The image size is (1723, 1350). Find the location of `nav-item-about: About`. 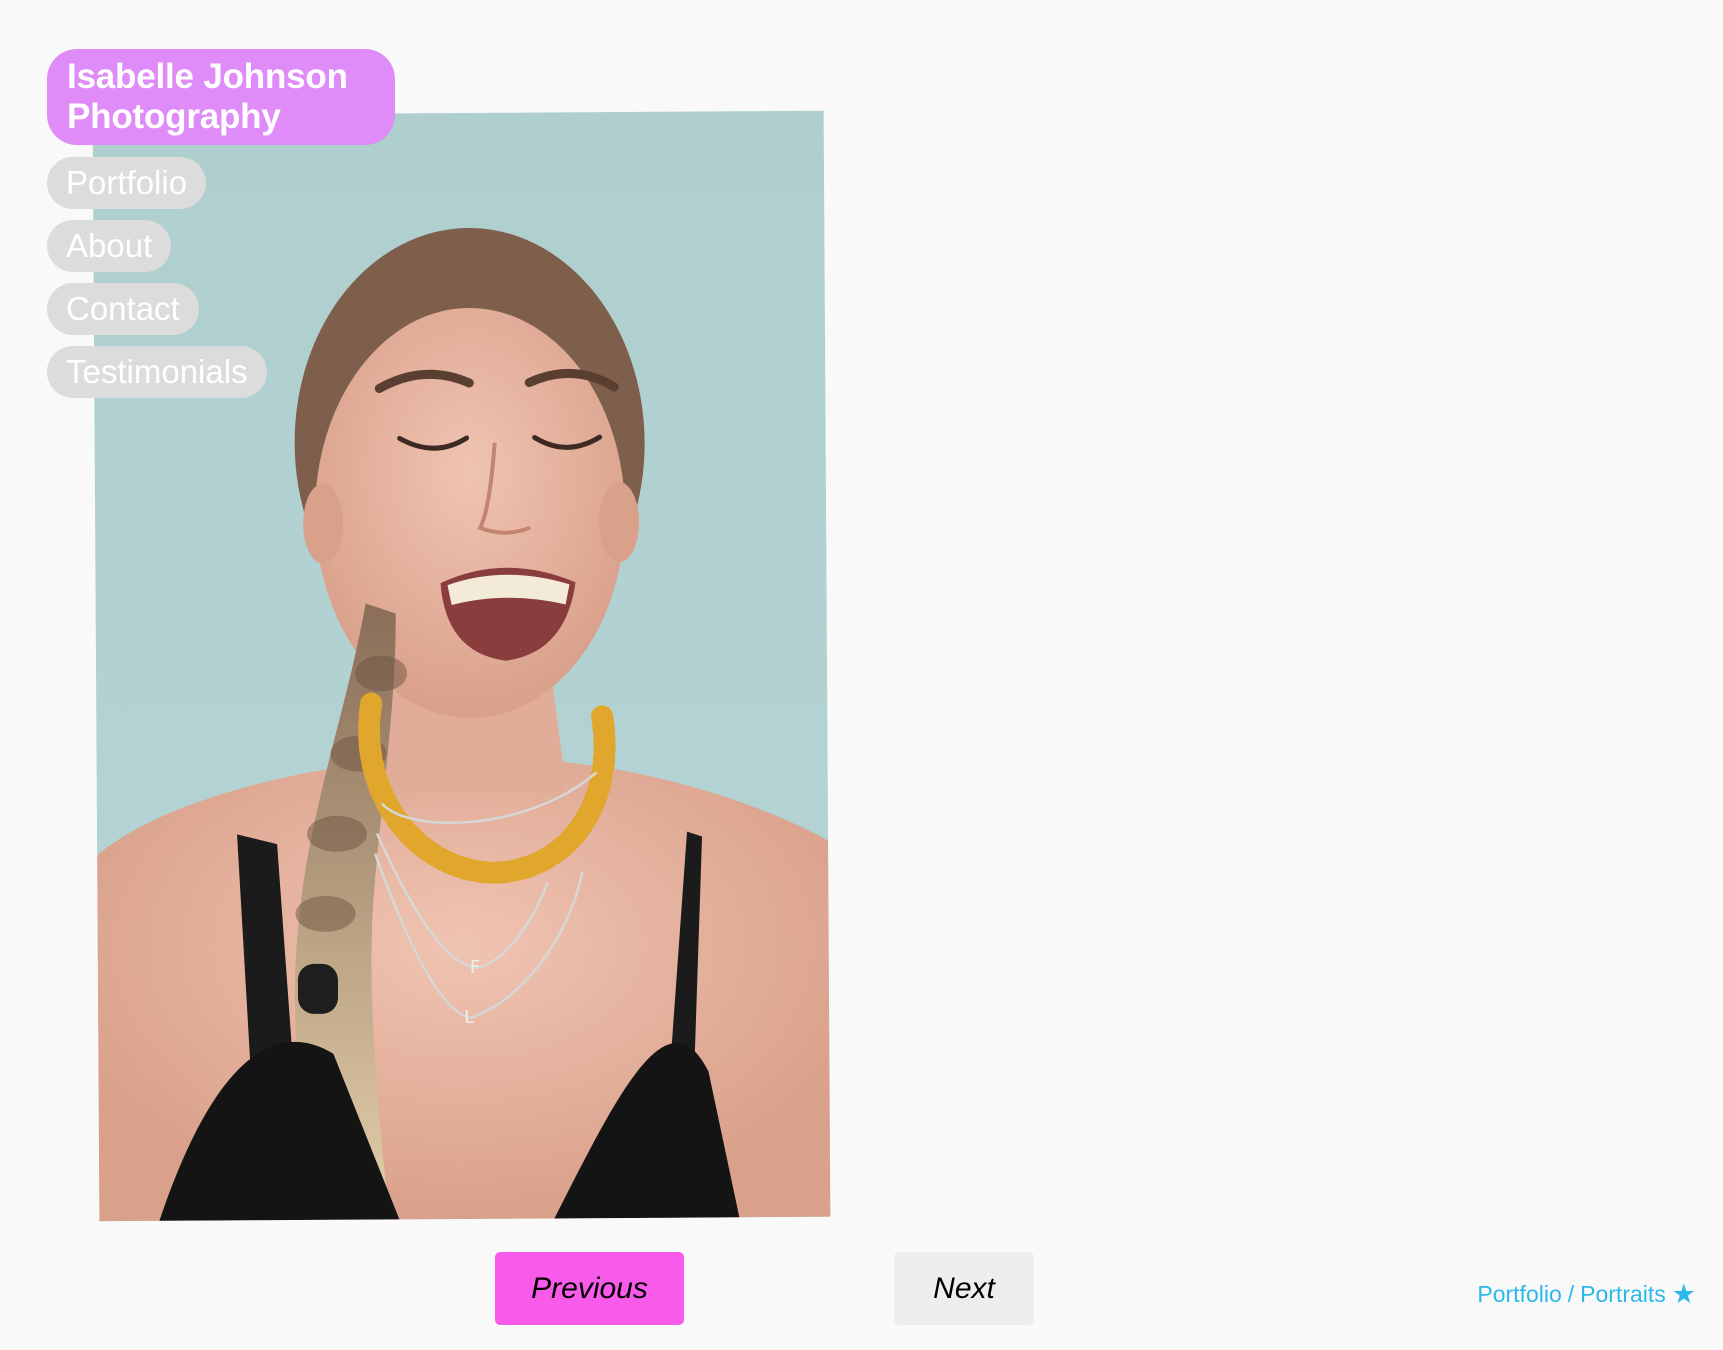

nav-item-about: About is located at coordinates (109, 246).